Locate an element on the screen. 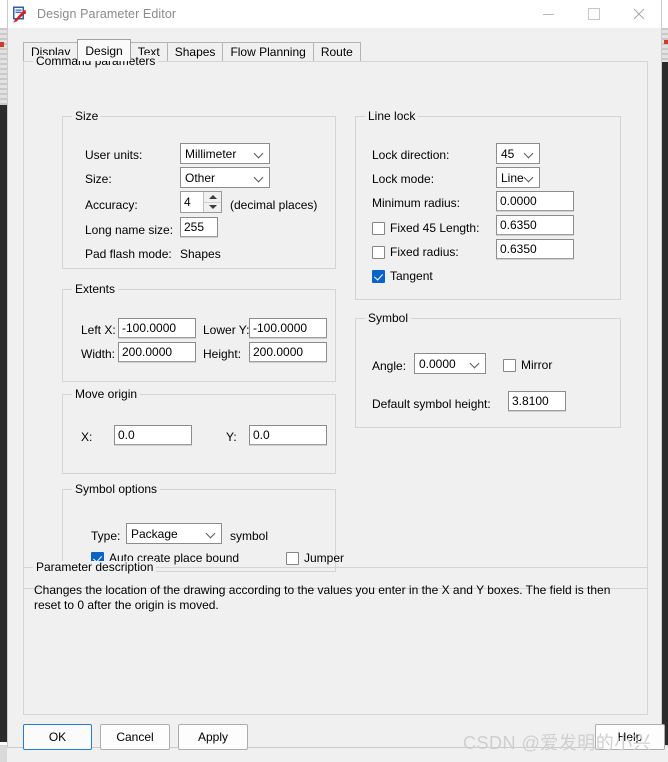  accuracy-decrement-button is located at coordinates (212, 207).